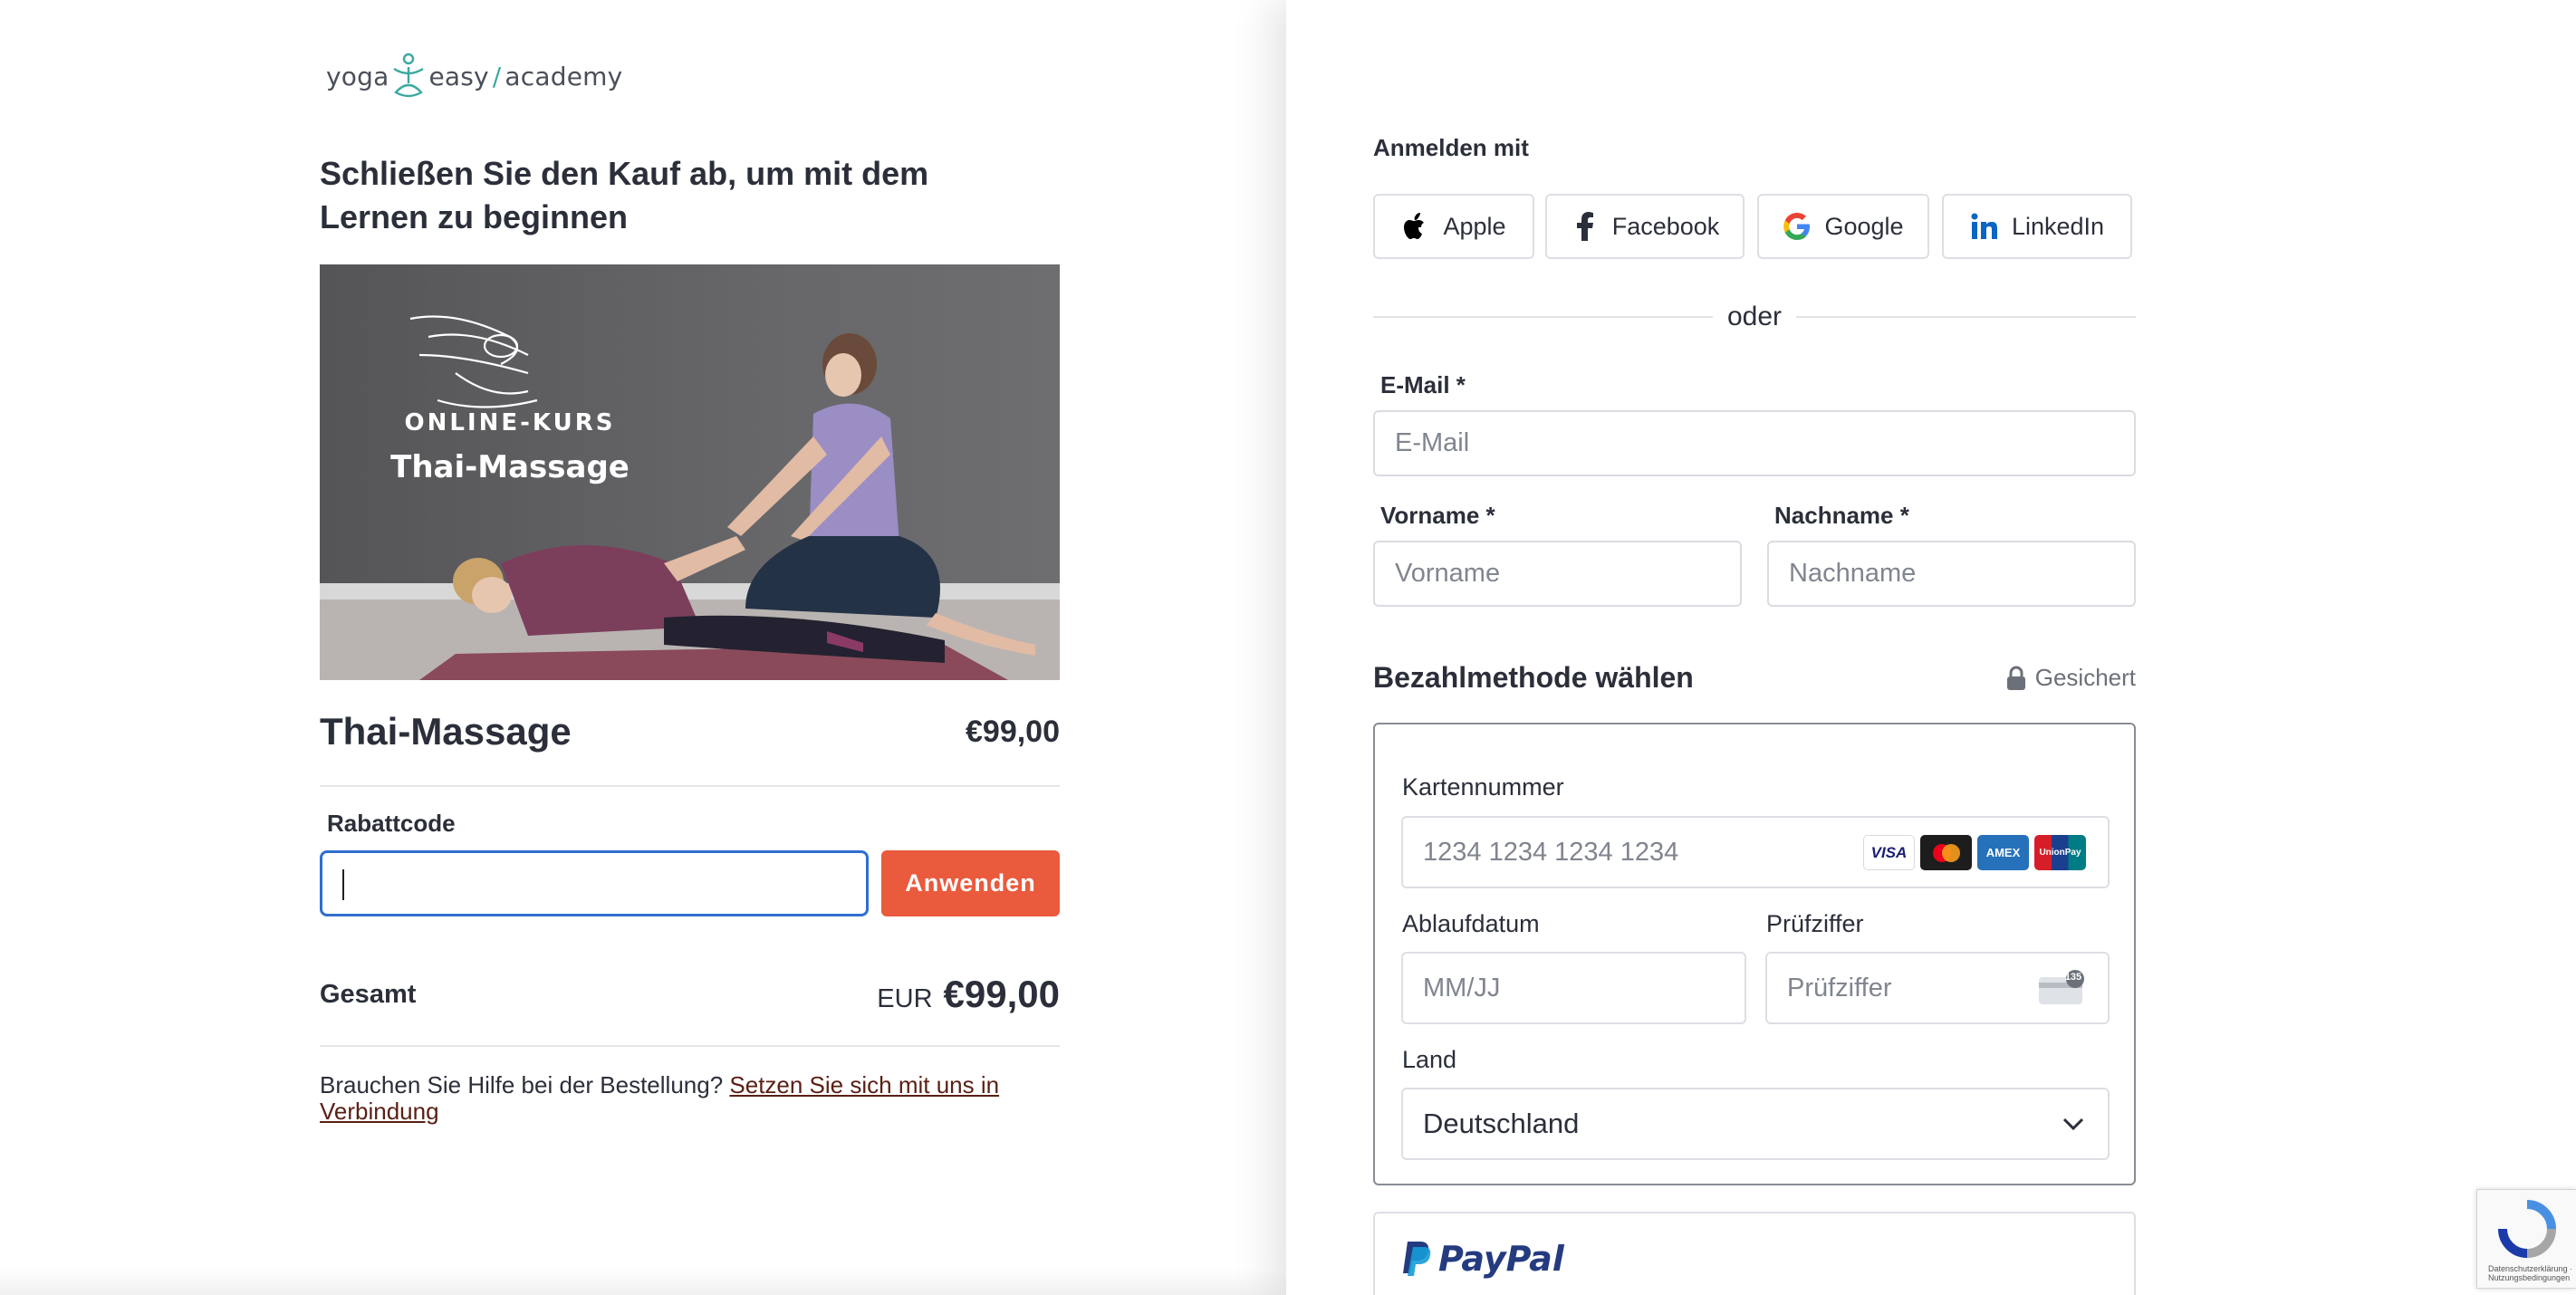 The image size is (2576, 1295). I want to click on email-label: E-Mail *, so click(1423, 384).